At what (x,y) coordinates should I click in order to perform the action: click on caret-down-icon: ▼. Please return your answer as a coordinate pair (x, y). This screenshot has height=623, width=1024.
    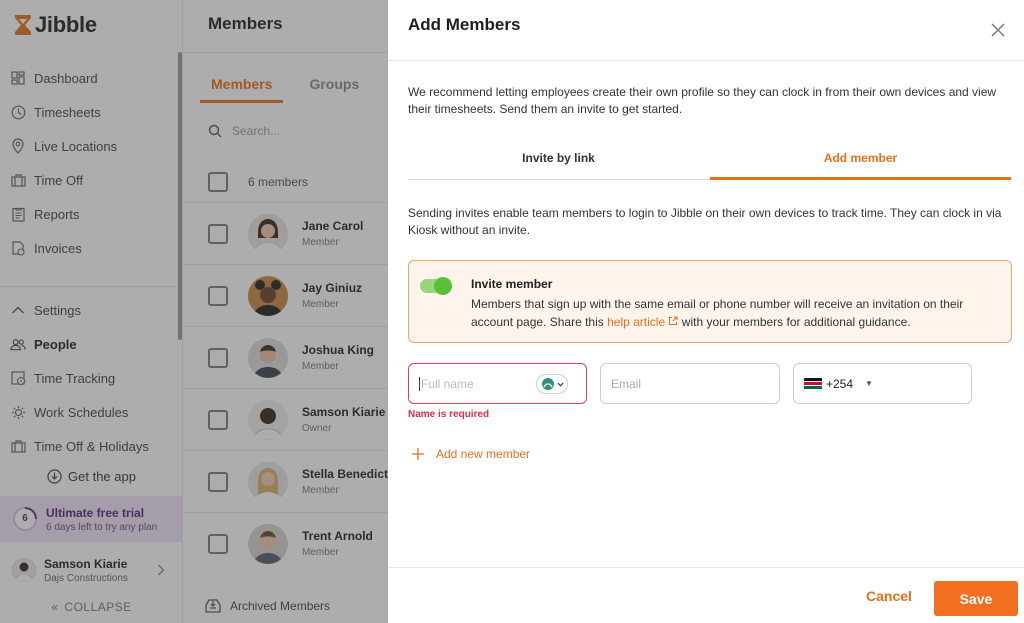
    Looking at the image, I should click on (869, 383).